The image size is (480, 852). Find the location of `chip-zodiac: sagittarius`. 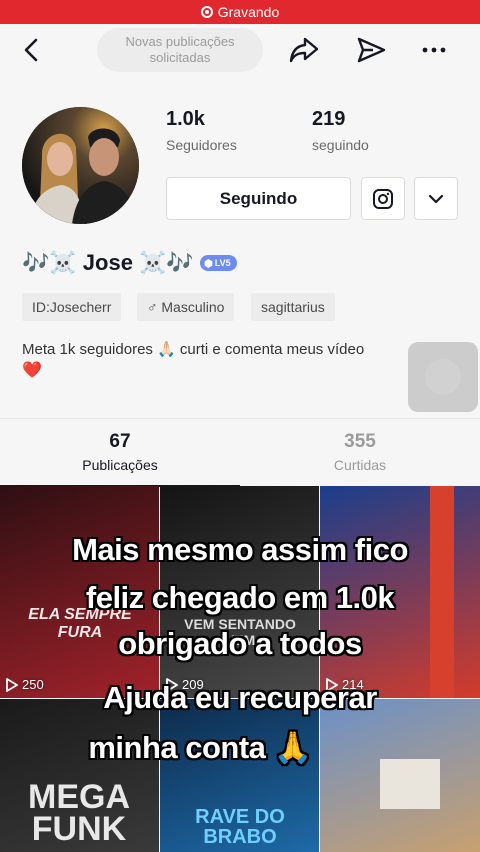

chip-zodiac: sagittarius is located at coordinates (293, 307).